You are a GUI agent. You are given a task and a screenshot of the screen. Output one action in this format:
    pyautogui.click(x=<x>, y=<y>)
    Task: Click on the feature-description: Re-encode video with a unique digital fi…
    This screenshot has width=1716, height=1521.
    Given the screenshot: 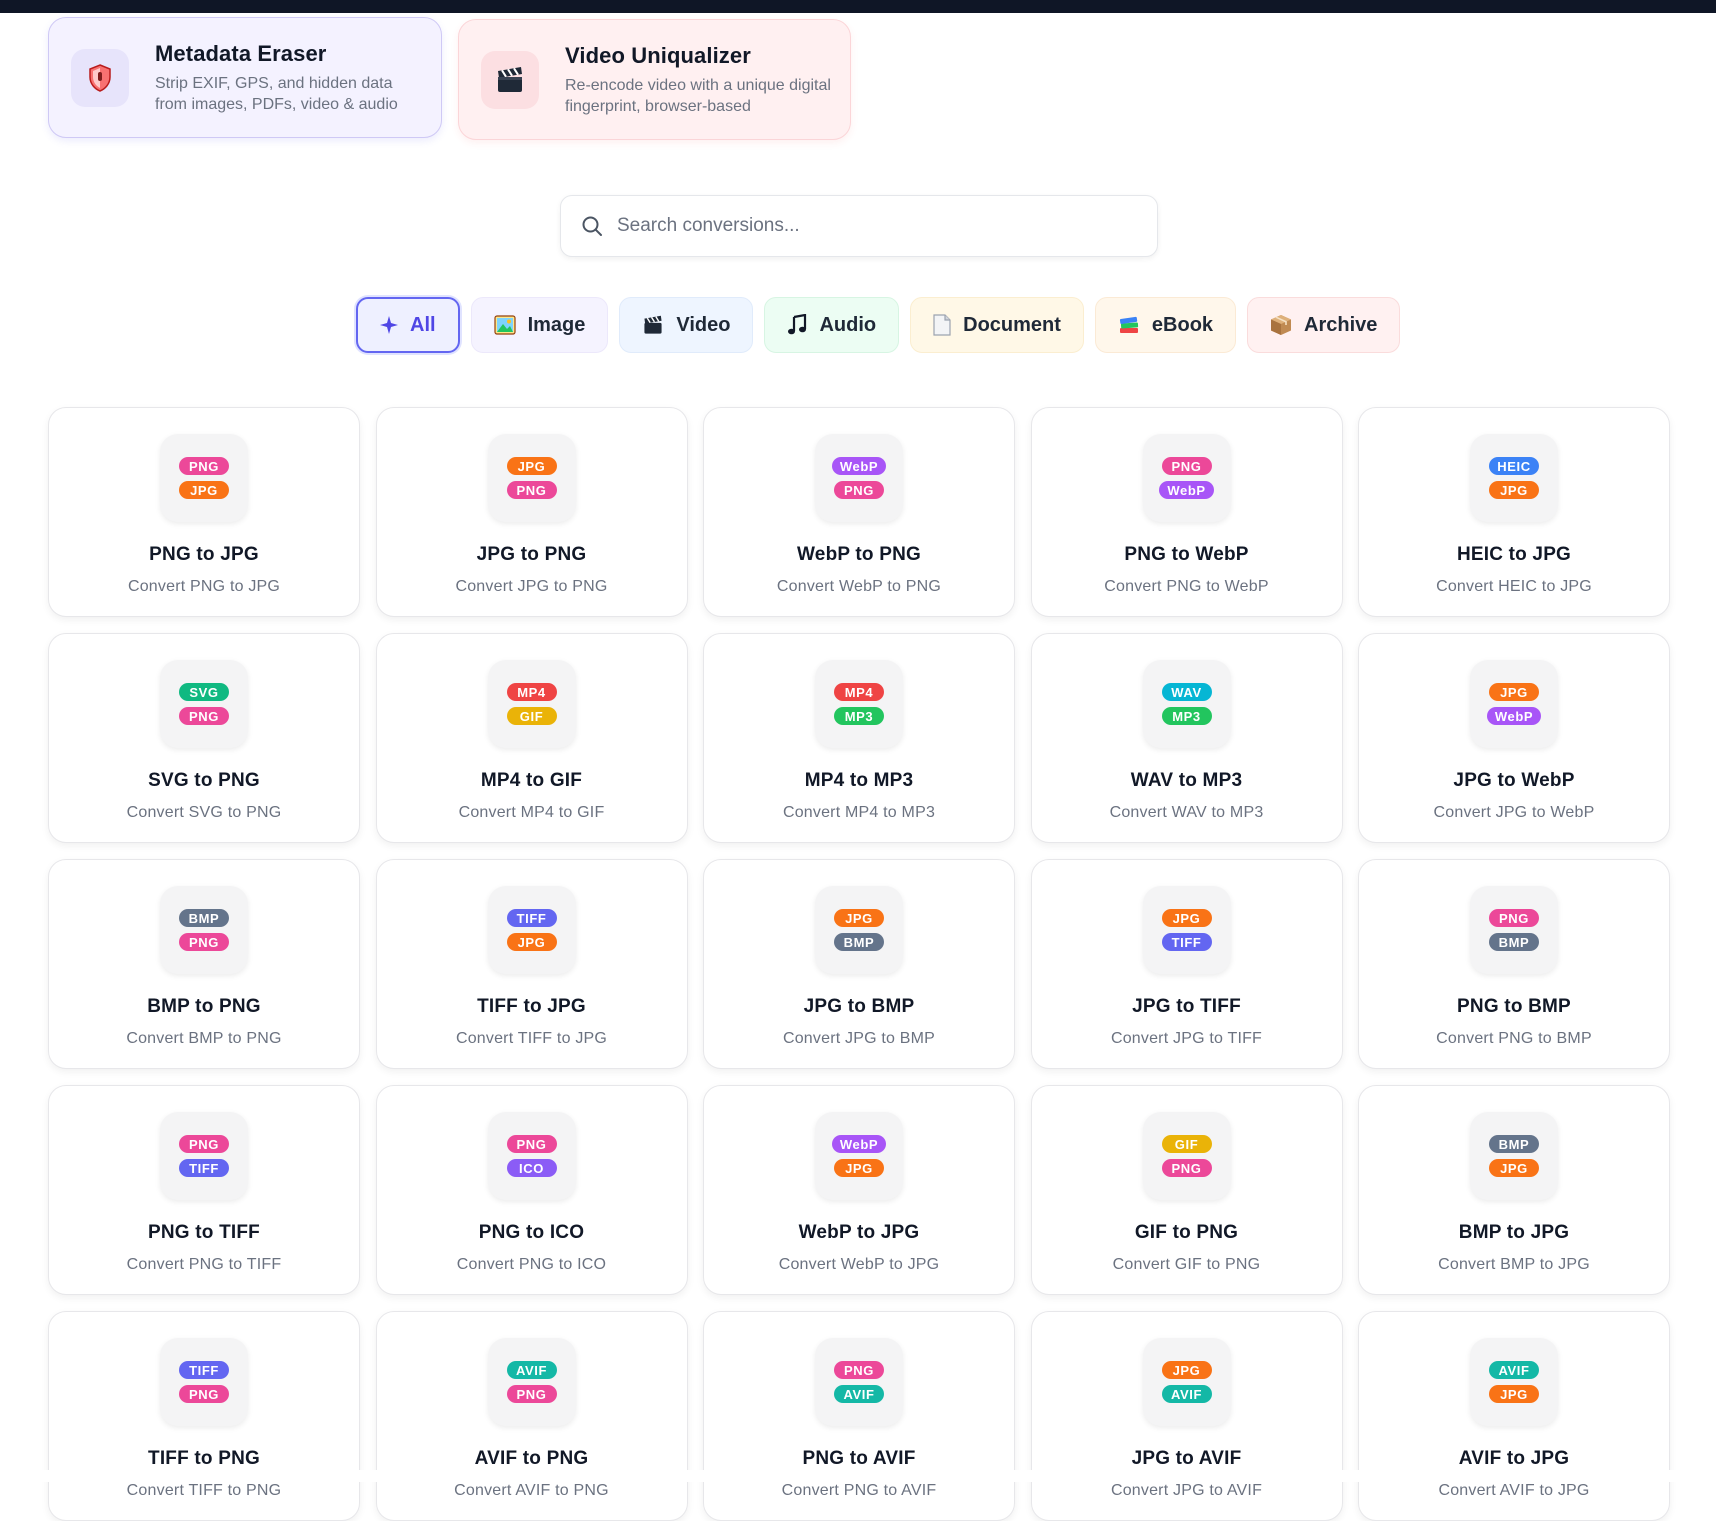 What is the action you would take?
    pyautogui.click(x=698, y=95)
    